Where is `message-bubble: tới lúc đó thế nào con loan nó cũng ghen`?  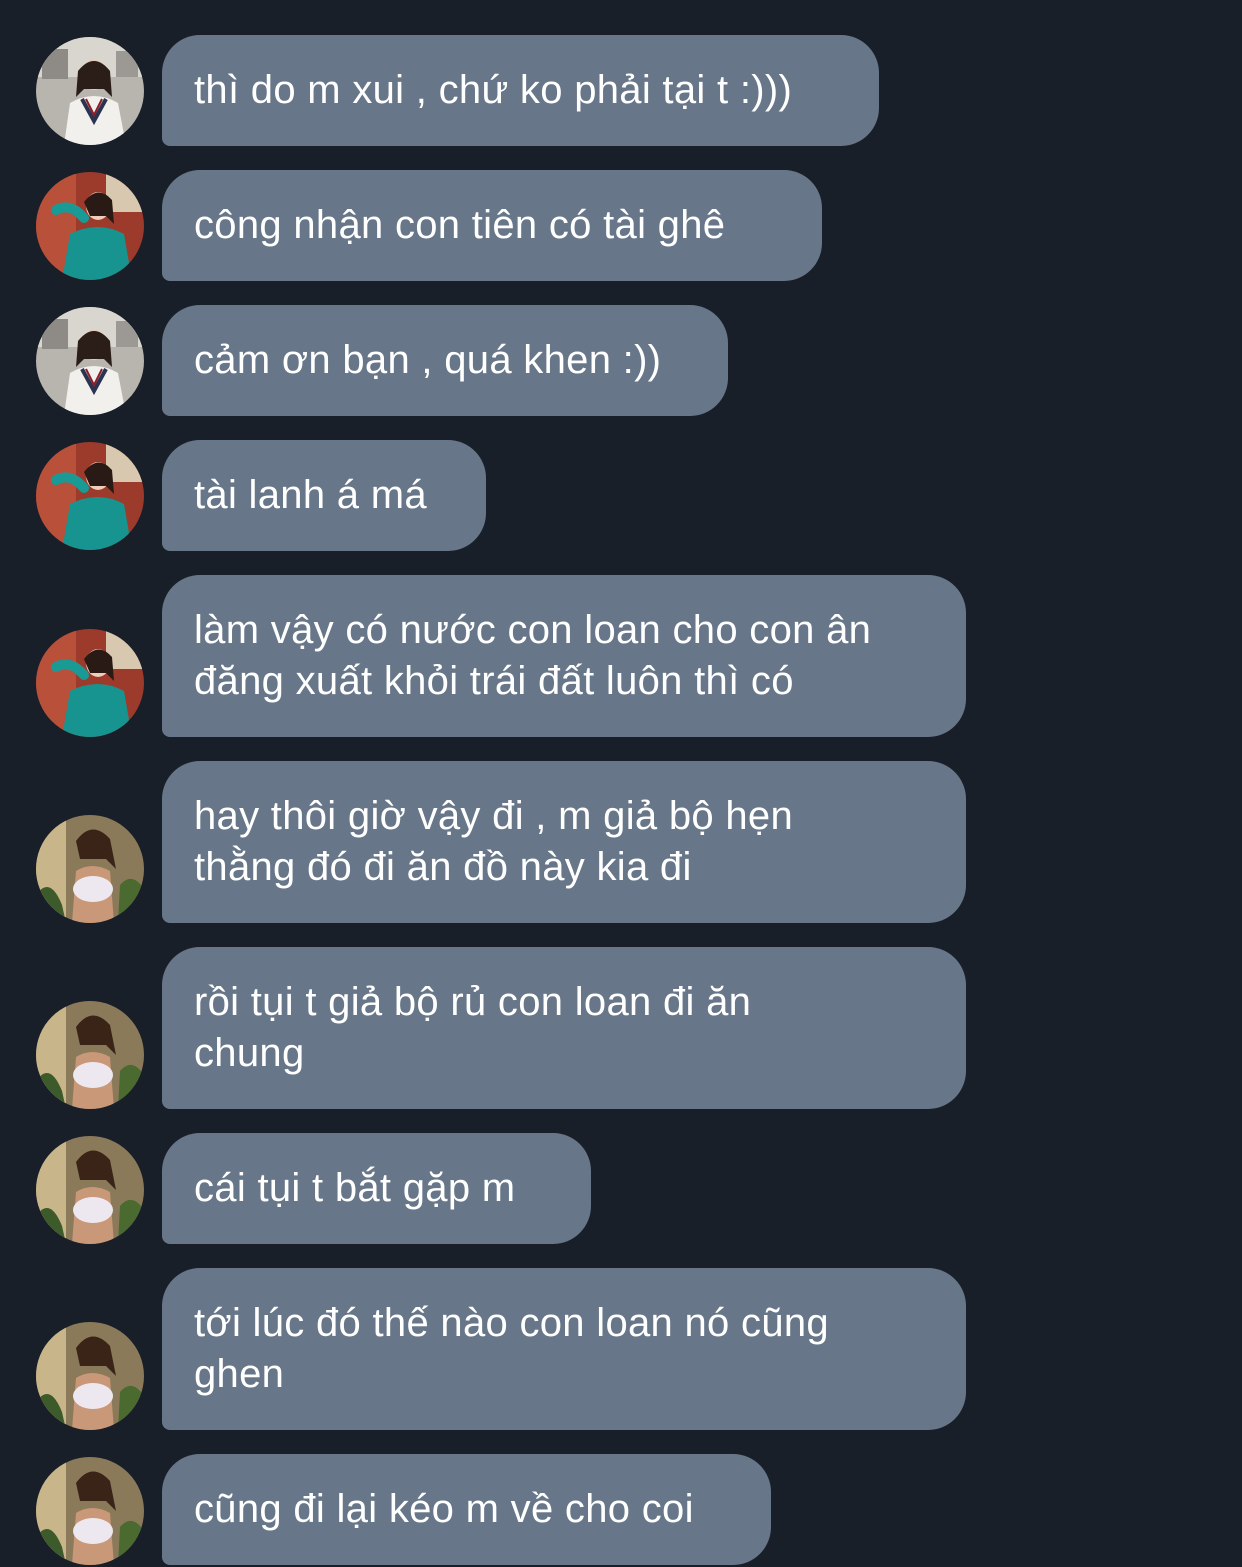 message-bubble: tới lúc đó thế nào con loan nó cũng ghen is located at coordinates (564, 1349).